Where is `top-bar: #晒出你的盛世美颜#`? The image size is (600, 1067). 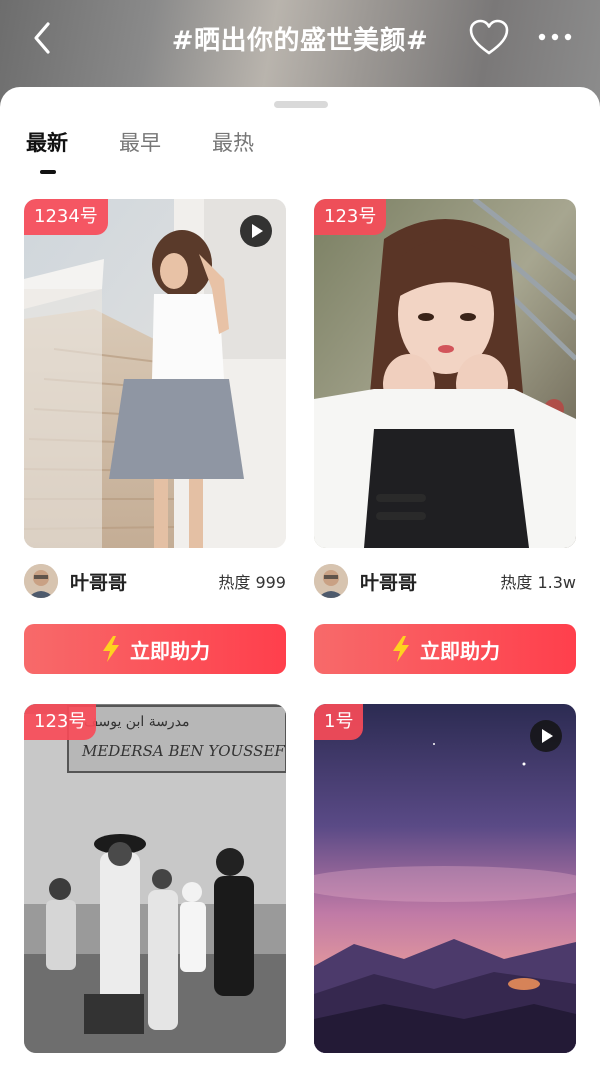
top-bar: #晒出你的盛世美颜# is located at coordinates (300, 38).